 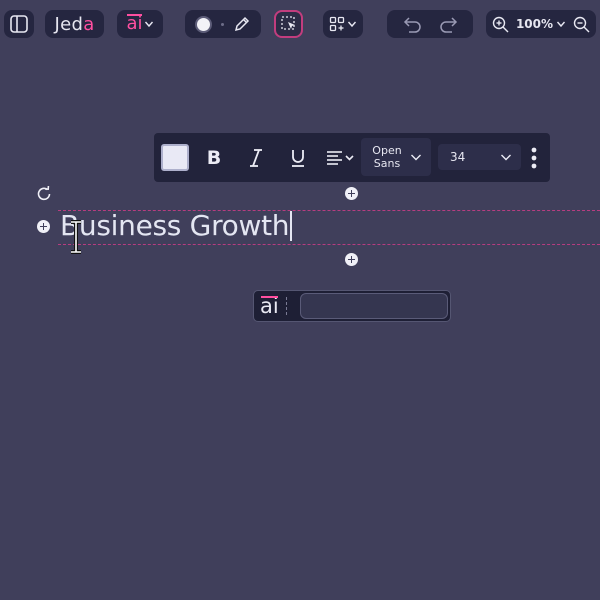 I want to click on ai-menu-label: ai, so click(x=134, y=23).